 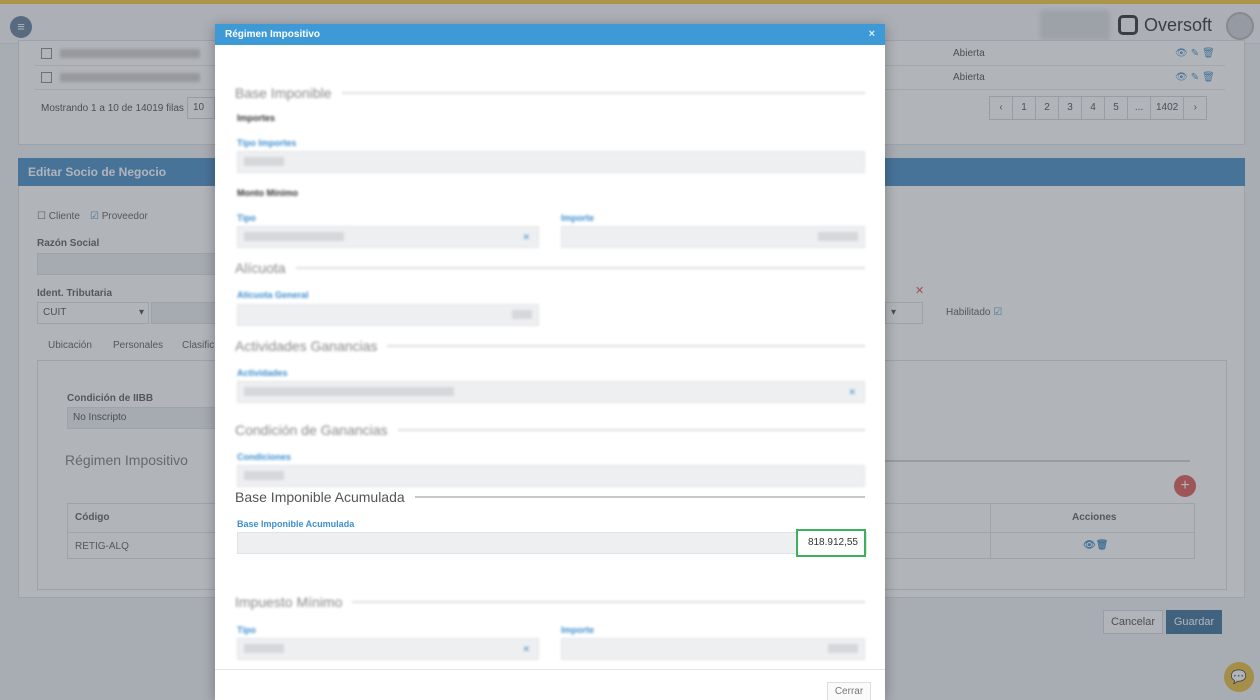 What do you see at coordinates (388, 315) in the screenshot?
I see `alicuota-general-input` at bounding box center [388, 315].